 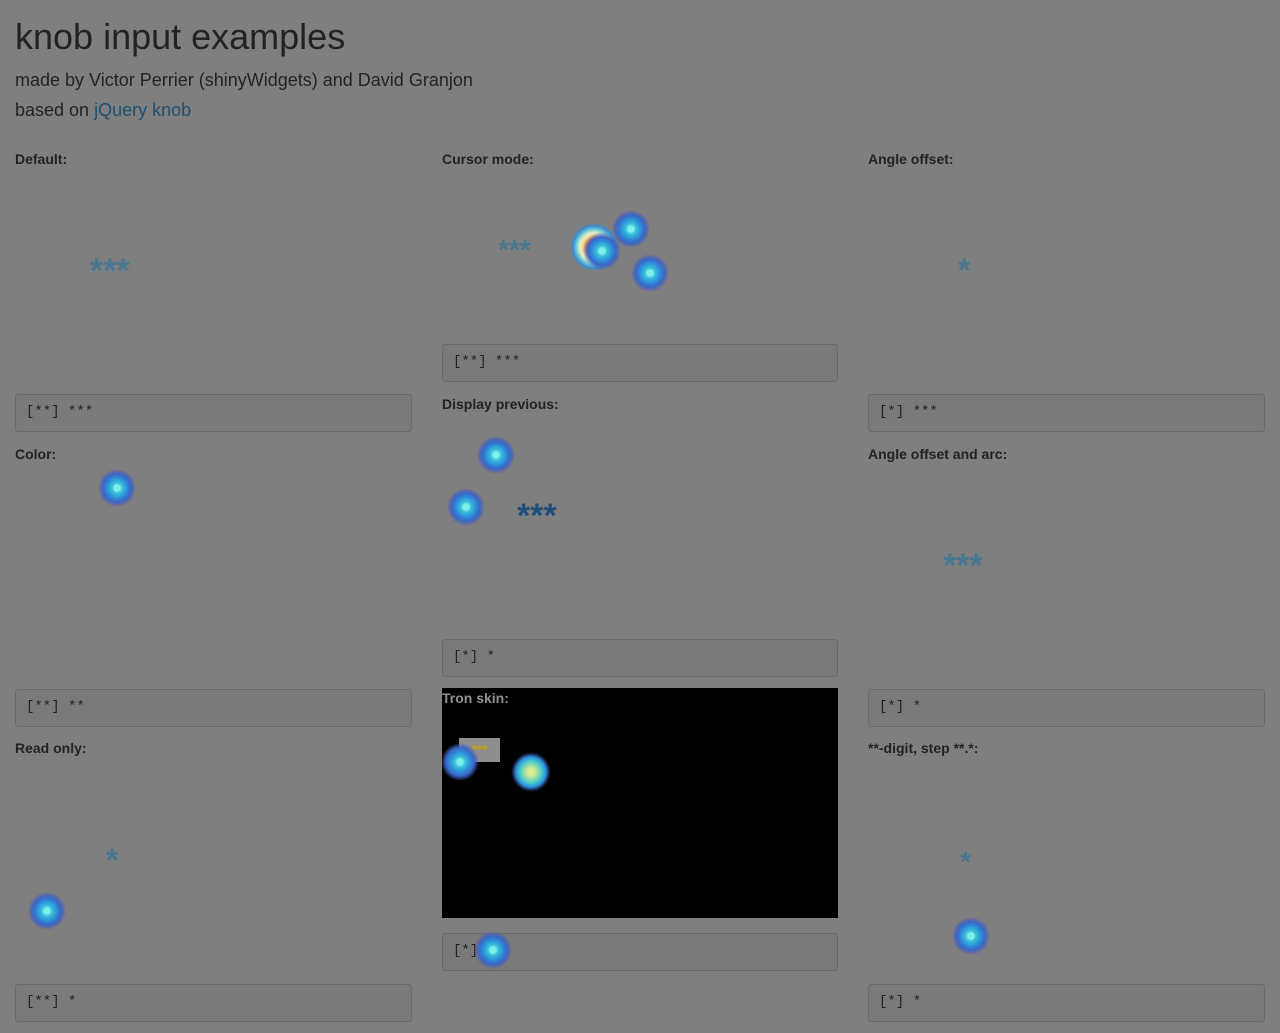 What do you see at coordinates (55, 110) in the screenshot?
I see `based-on-prefix: based on` at bounding box center [55, 110].